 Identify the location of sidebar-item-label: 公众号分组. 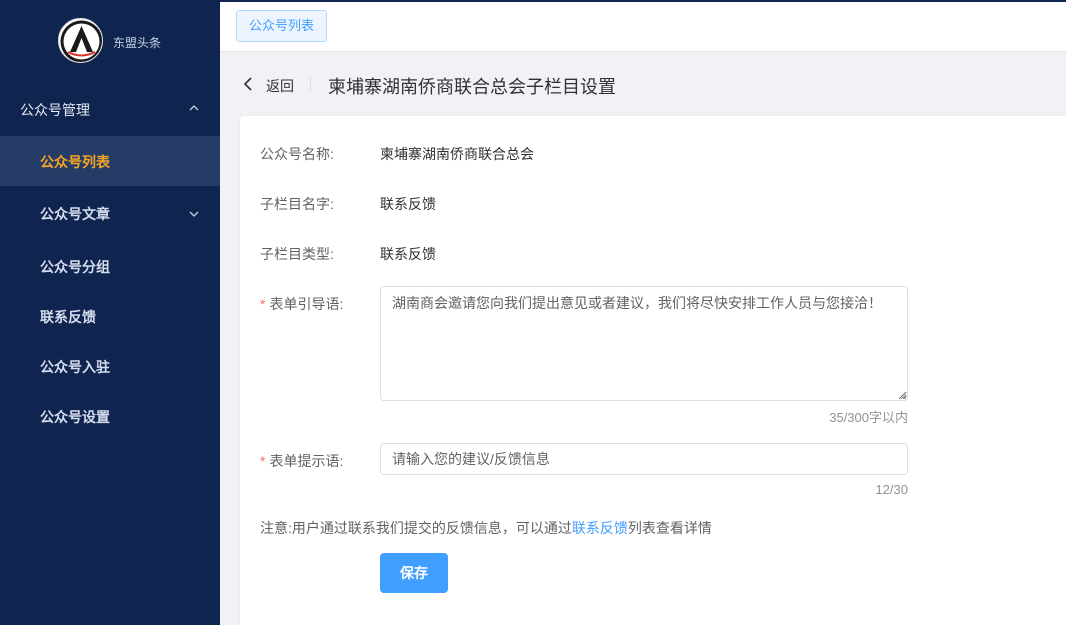
(75, 267).